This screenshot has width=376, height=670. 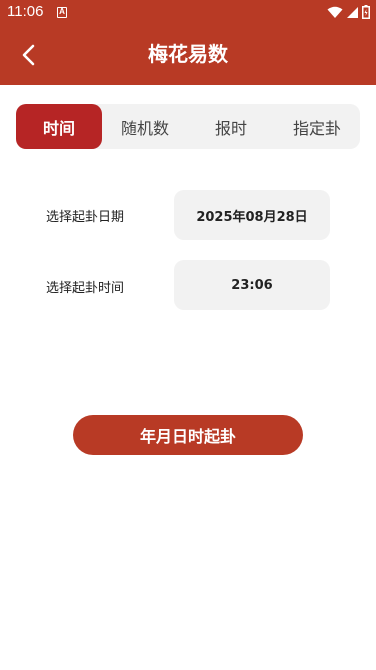 What do you see at coordinates (145, 126) in the screenshot?
I see `tab-random-number: 随机数` at bounding box center [145, 126].